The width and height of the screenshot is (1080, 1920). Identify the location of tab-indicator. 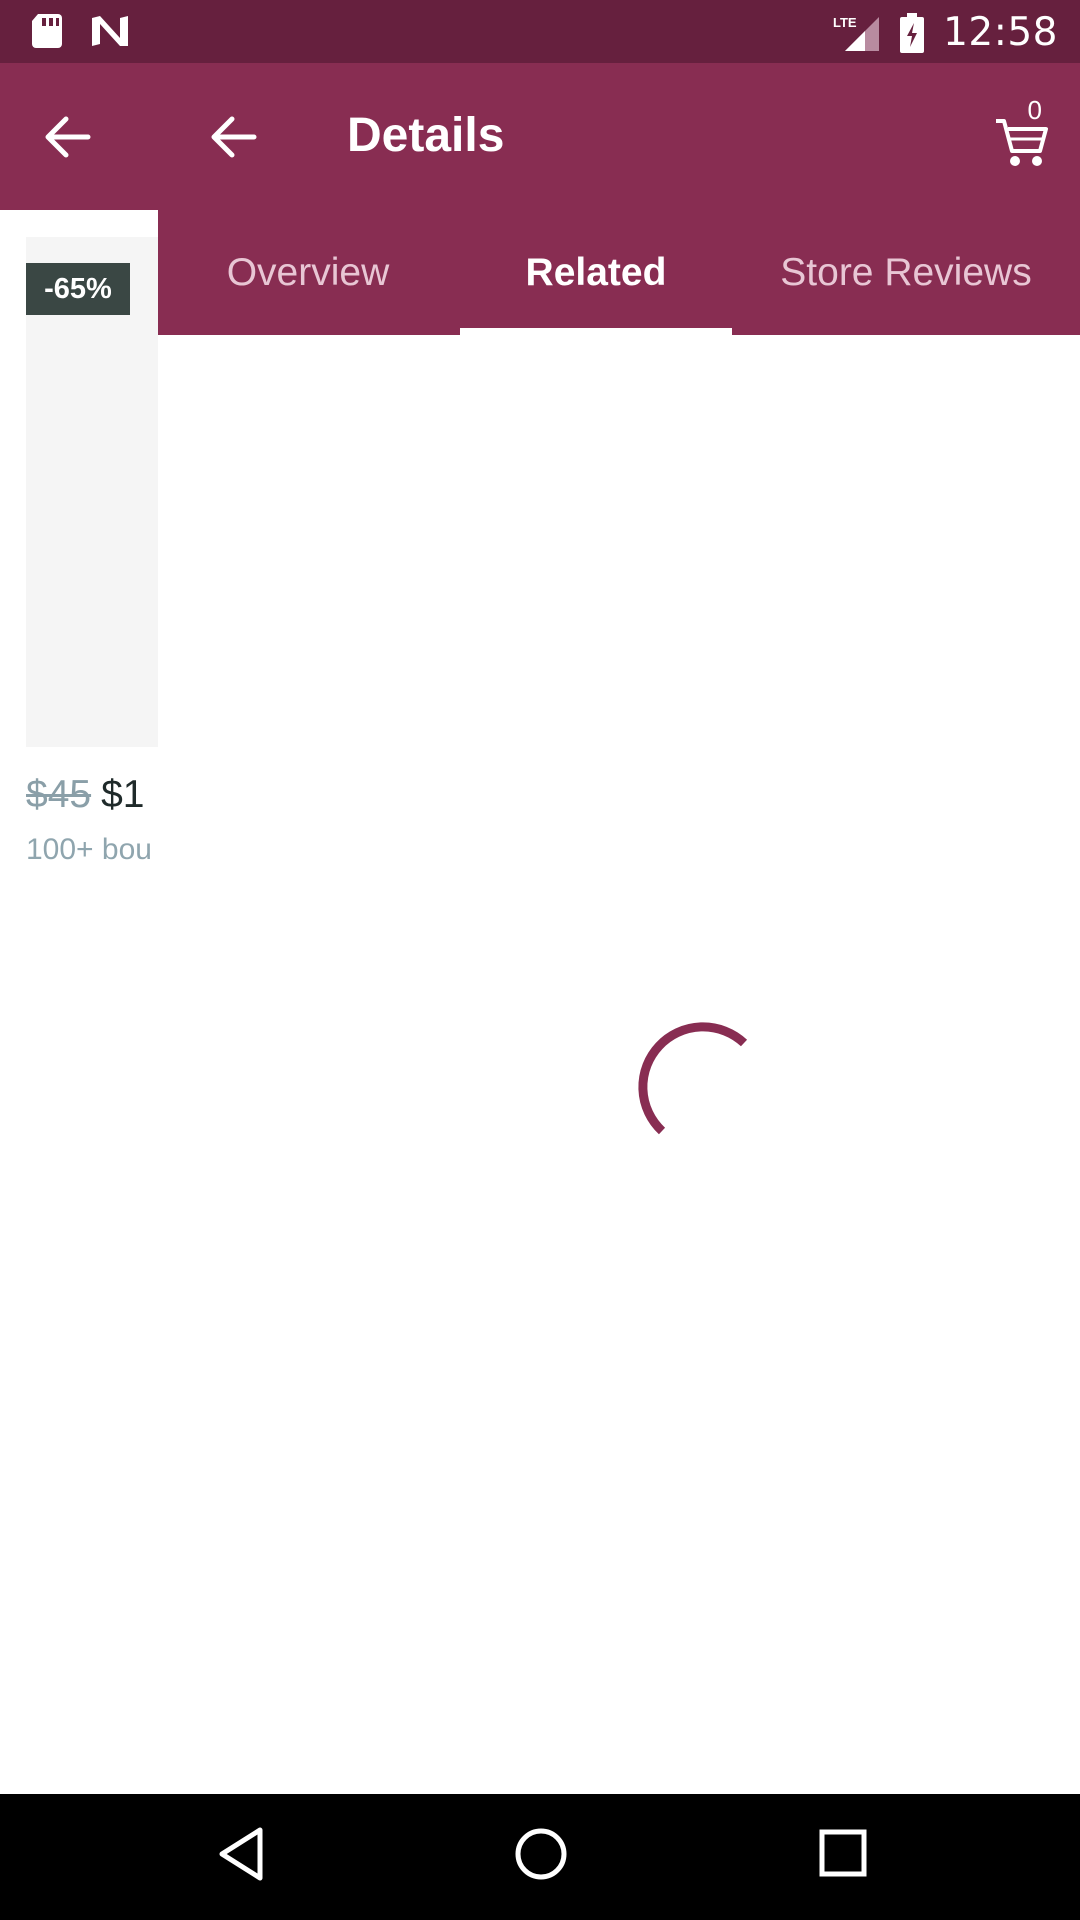
(596, 331).